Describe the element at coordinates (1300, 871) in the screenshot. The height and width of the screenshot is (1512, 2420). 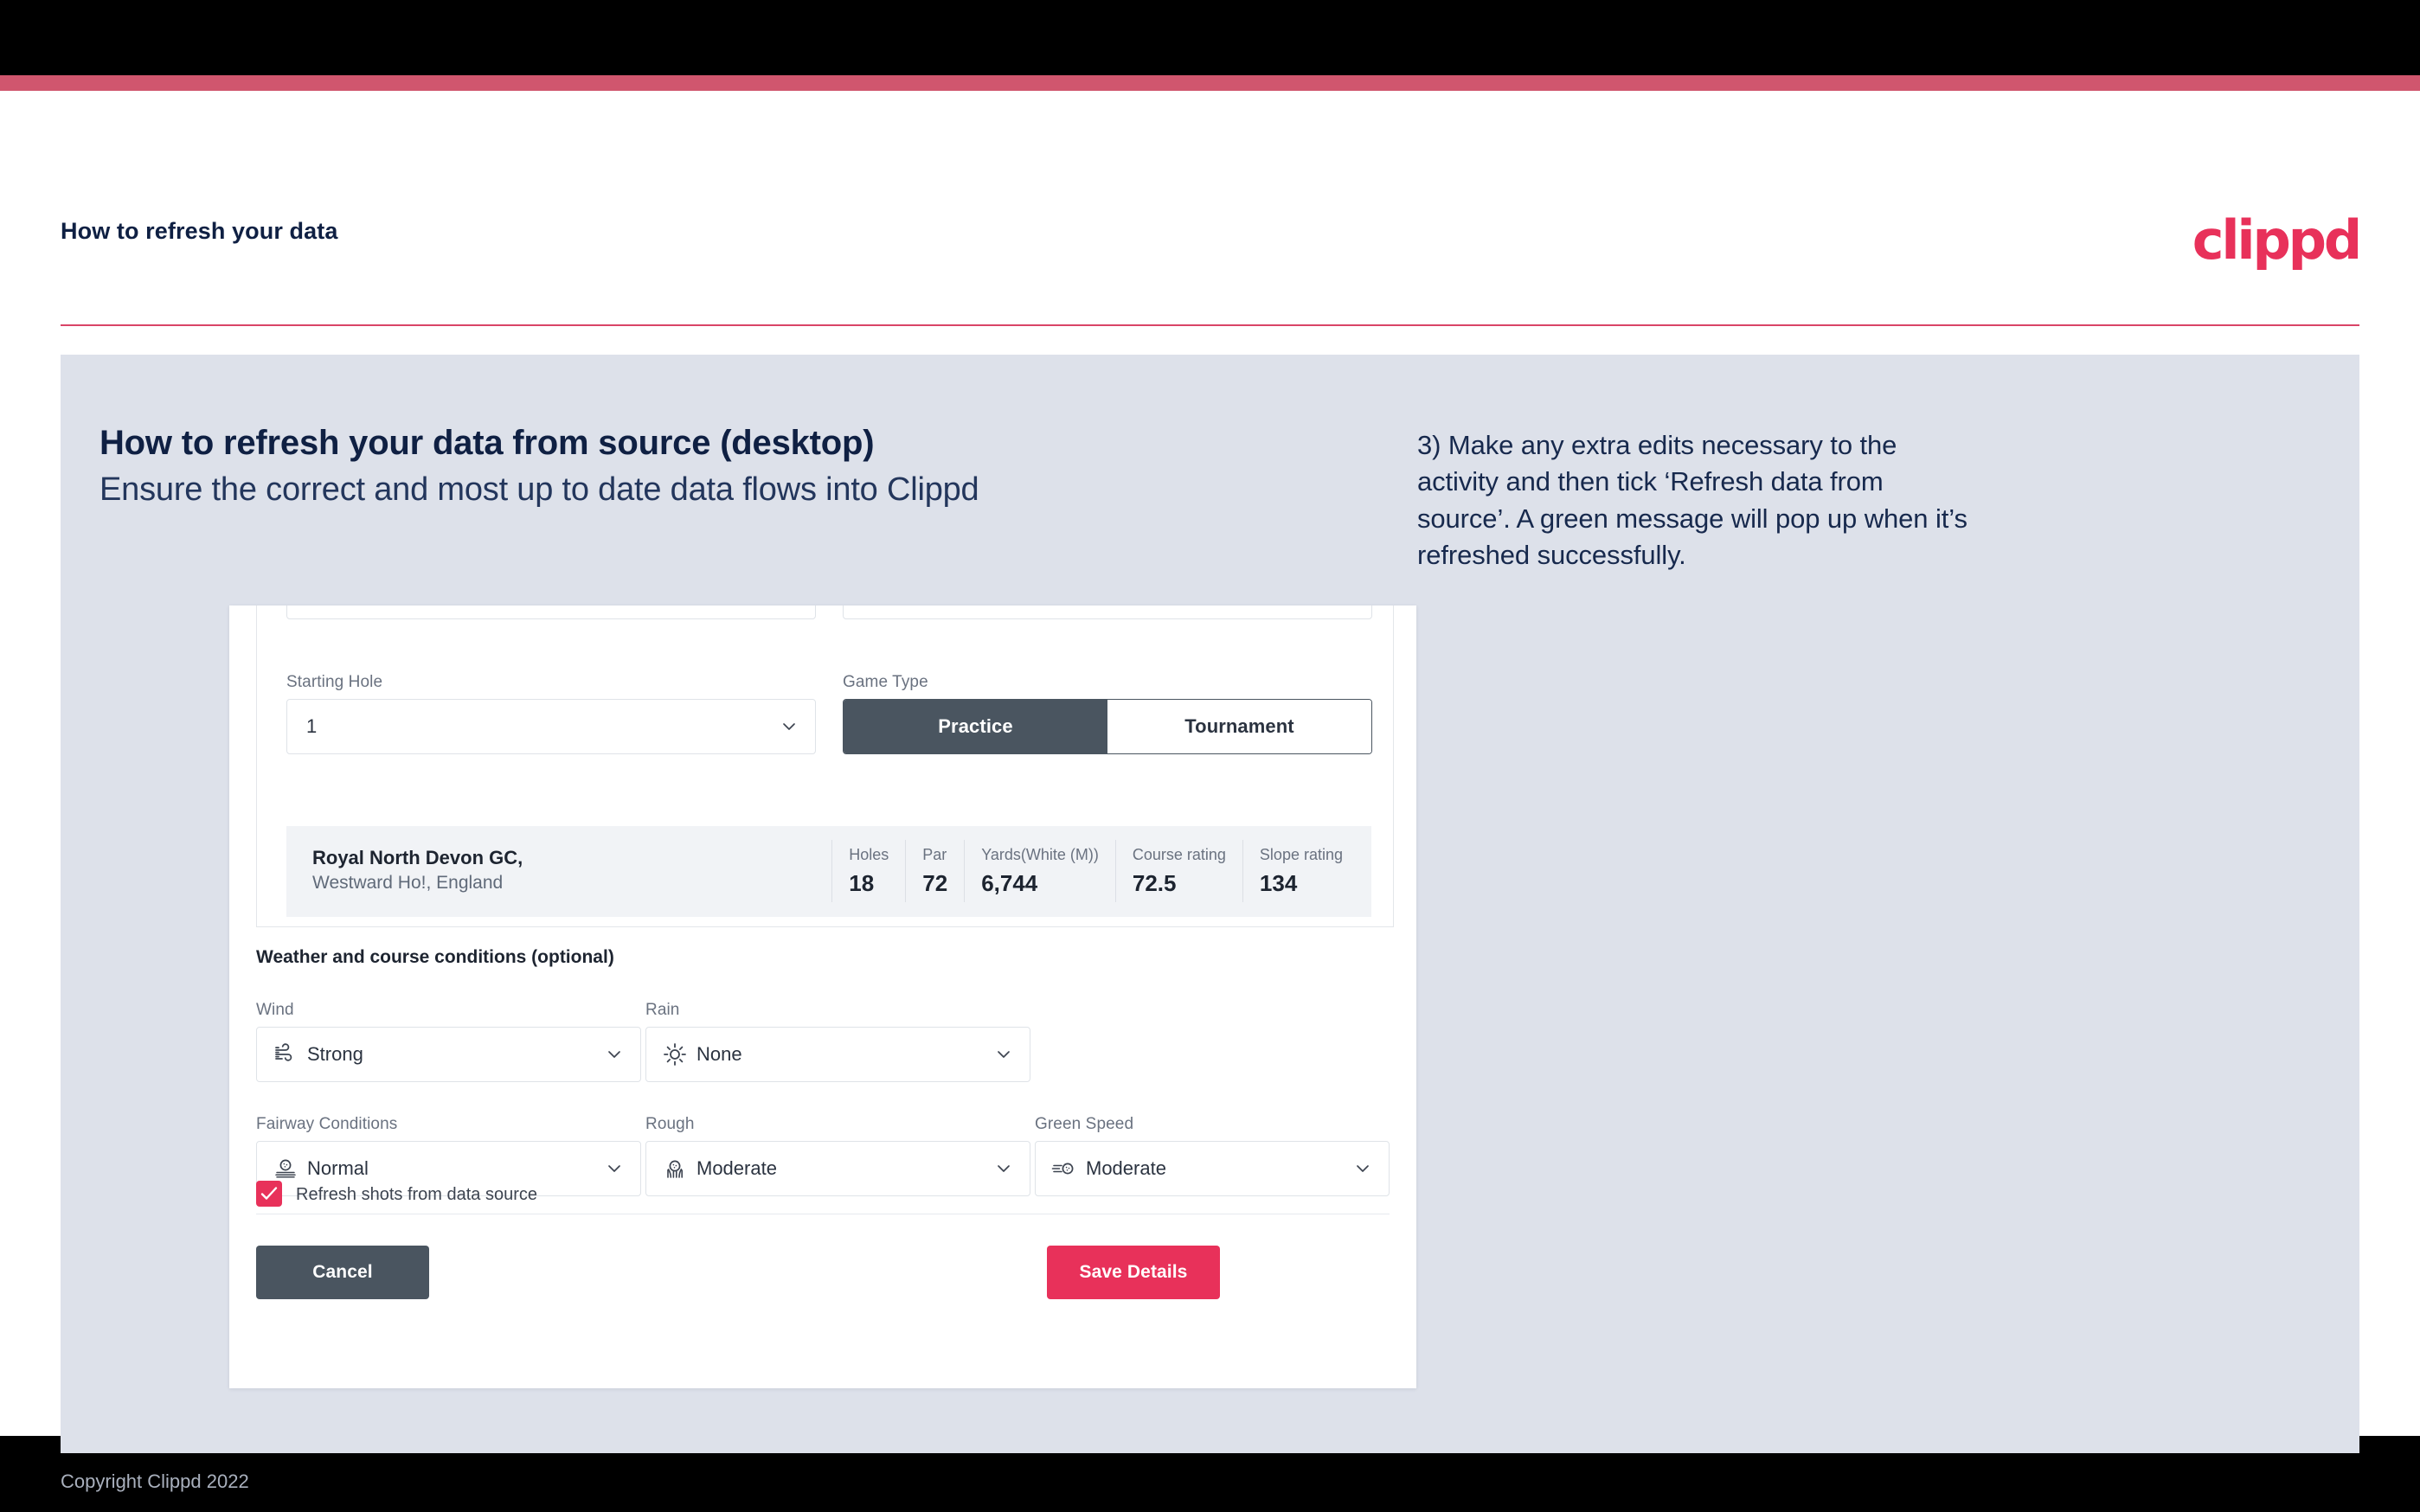
I see `stat-slope-rating: Slope rating 134` at that location.